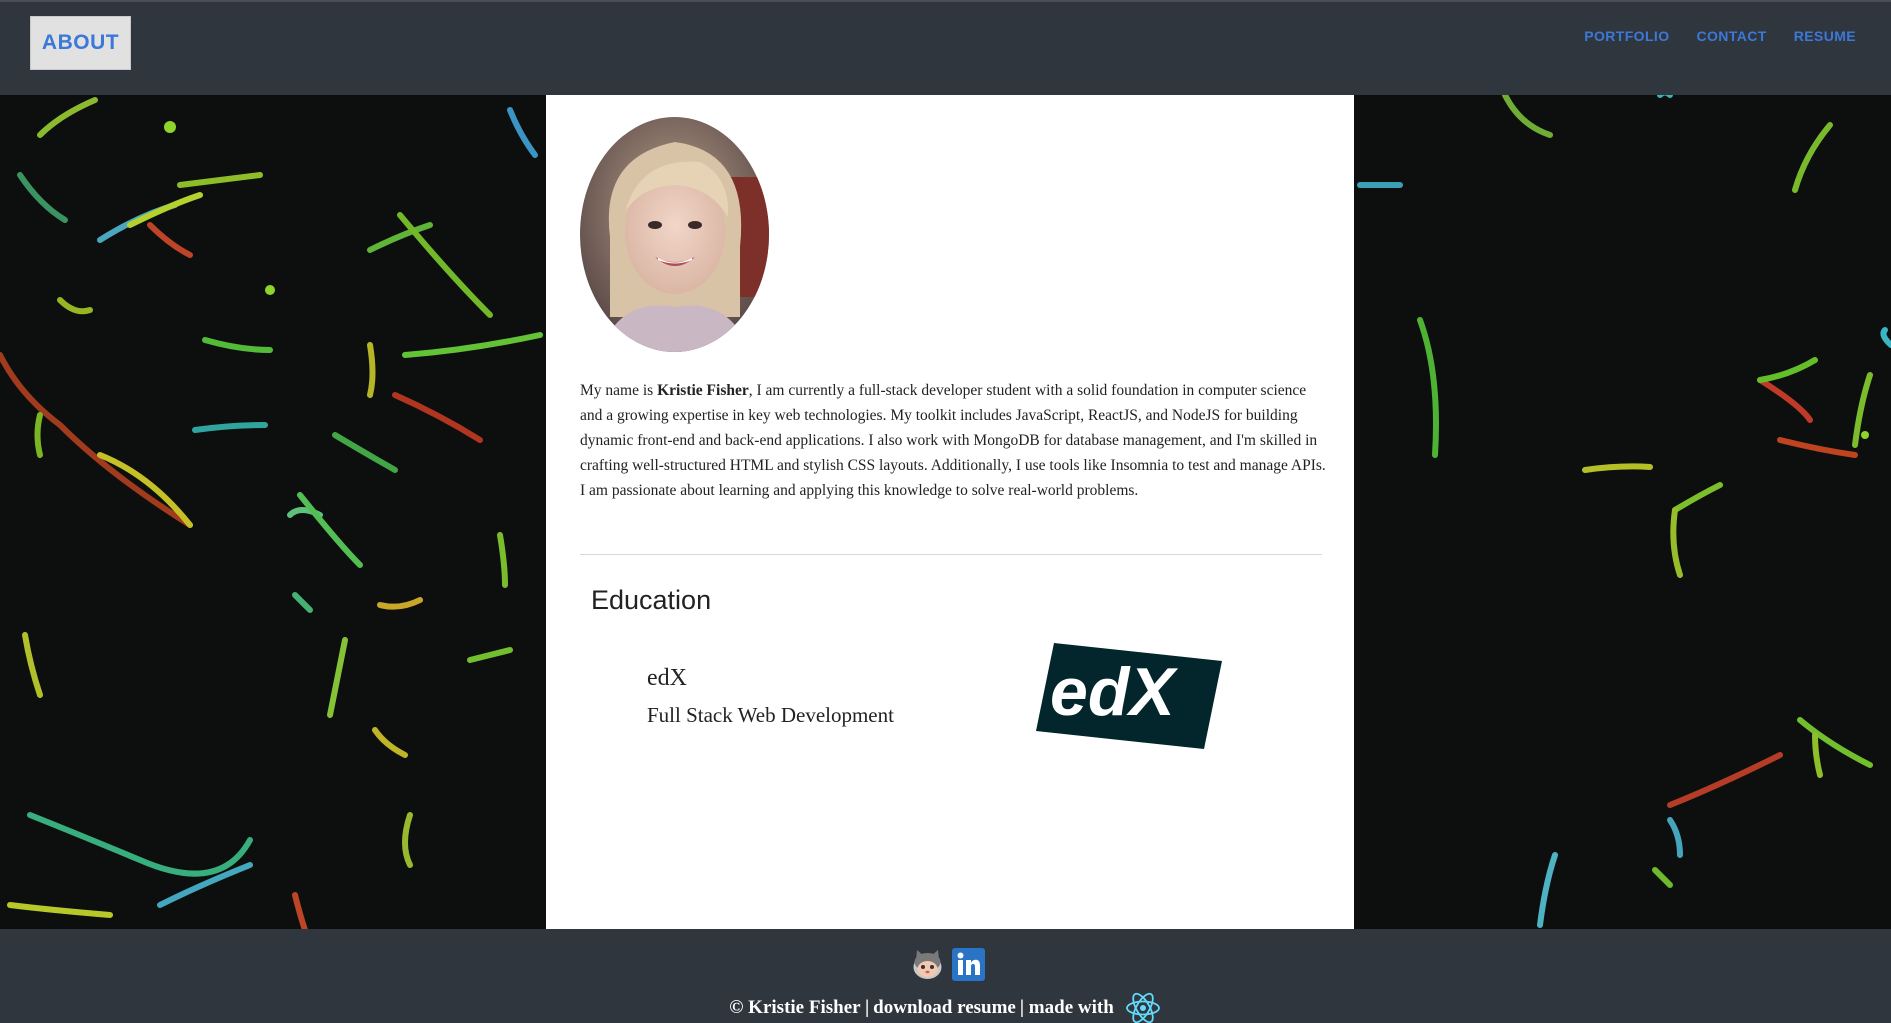  I want to click on github-icon, so click(927, 964).